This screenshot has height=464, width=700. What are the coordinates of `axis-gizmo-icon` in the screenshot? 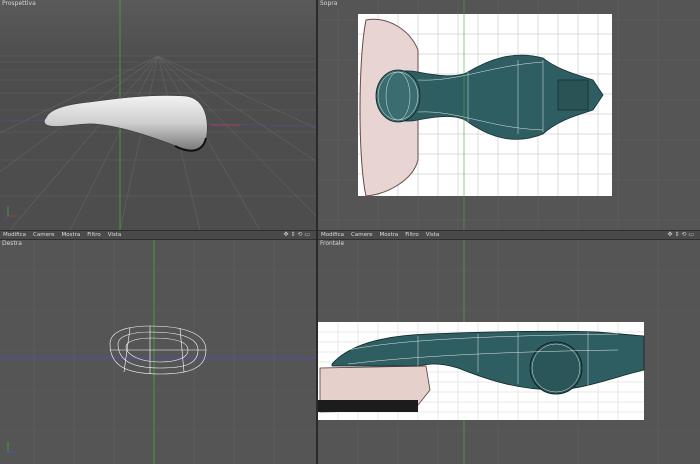 It's located at (11, 447).